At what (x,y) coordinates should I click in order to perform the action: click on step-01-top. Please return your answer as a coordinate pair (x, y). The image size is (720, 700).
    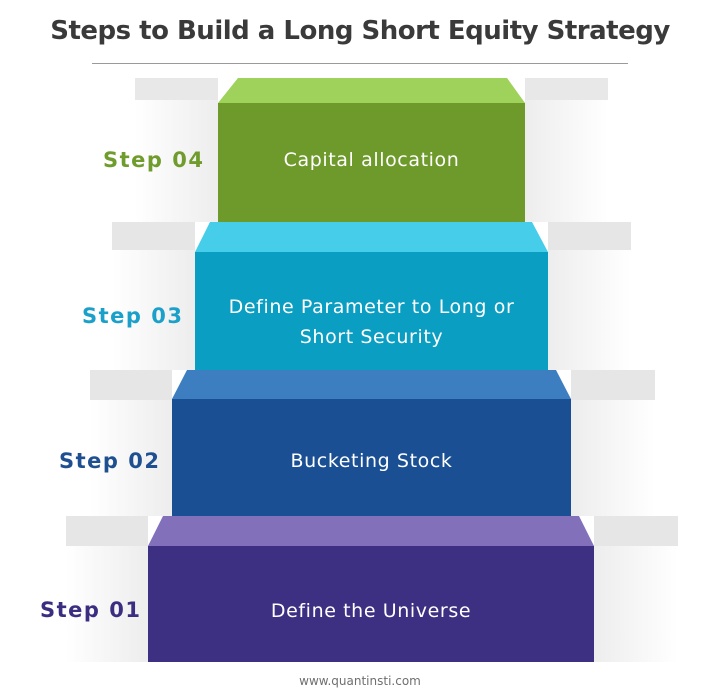
    Looking at the image, I should click on (371, 531).